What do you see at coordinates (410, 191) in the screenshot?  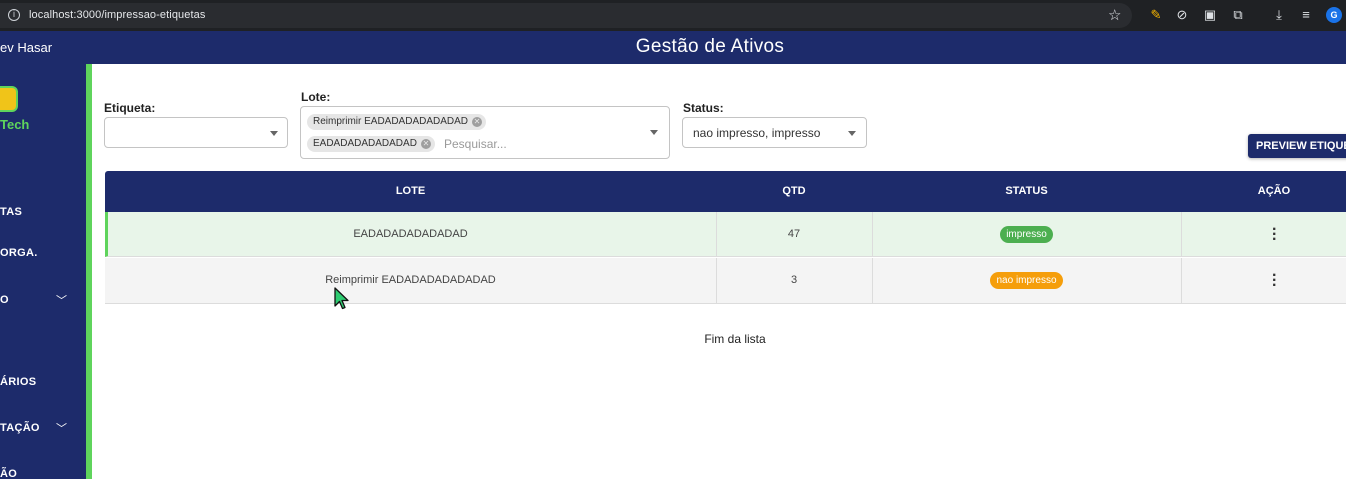 I see `column-header-lote: LOTE` at bounding box center [410, 191].